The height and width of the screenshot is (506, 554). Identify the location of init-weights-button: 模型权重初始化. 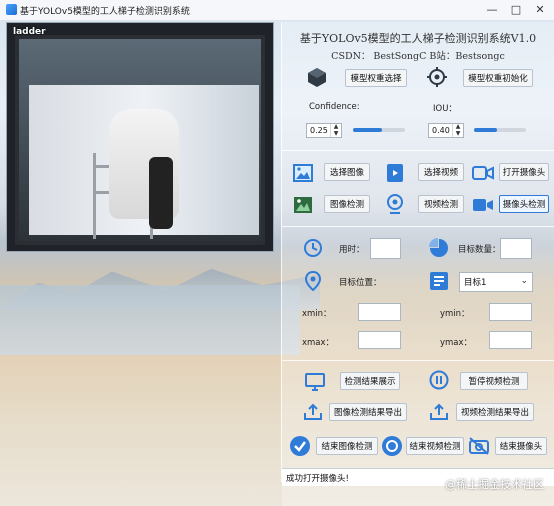
(498, 78).